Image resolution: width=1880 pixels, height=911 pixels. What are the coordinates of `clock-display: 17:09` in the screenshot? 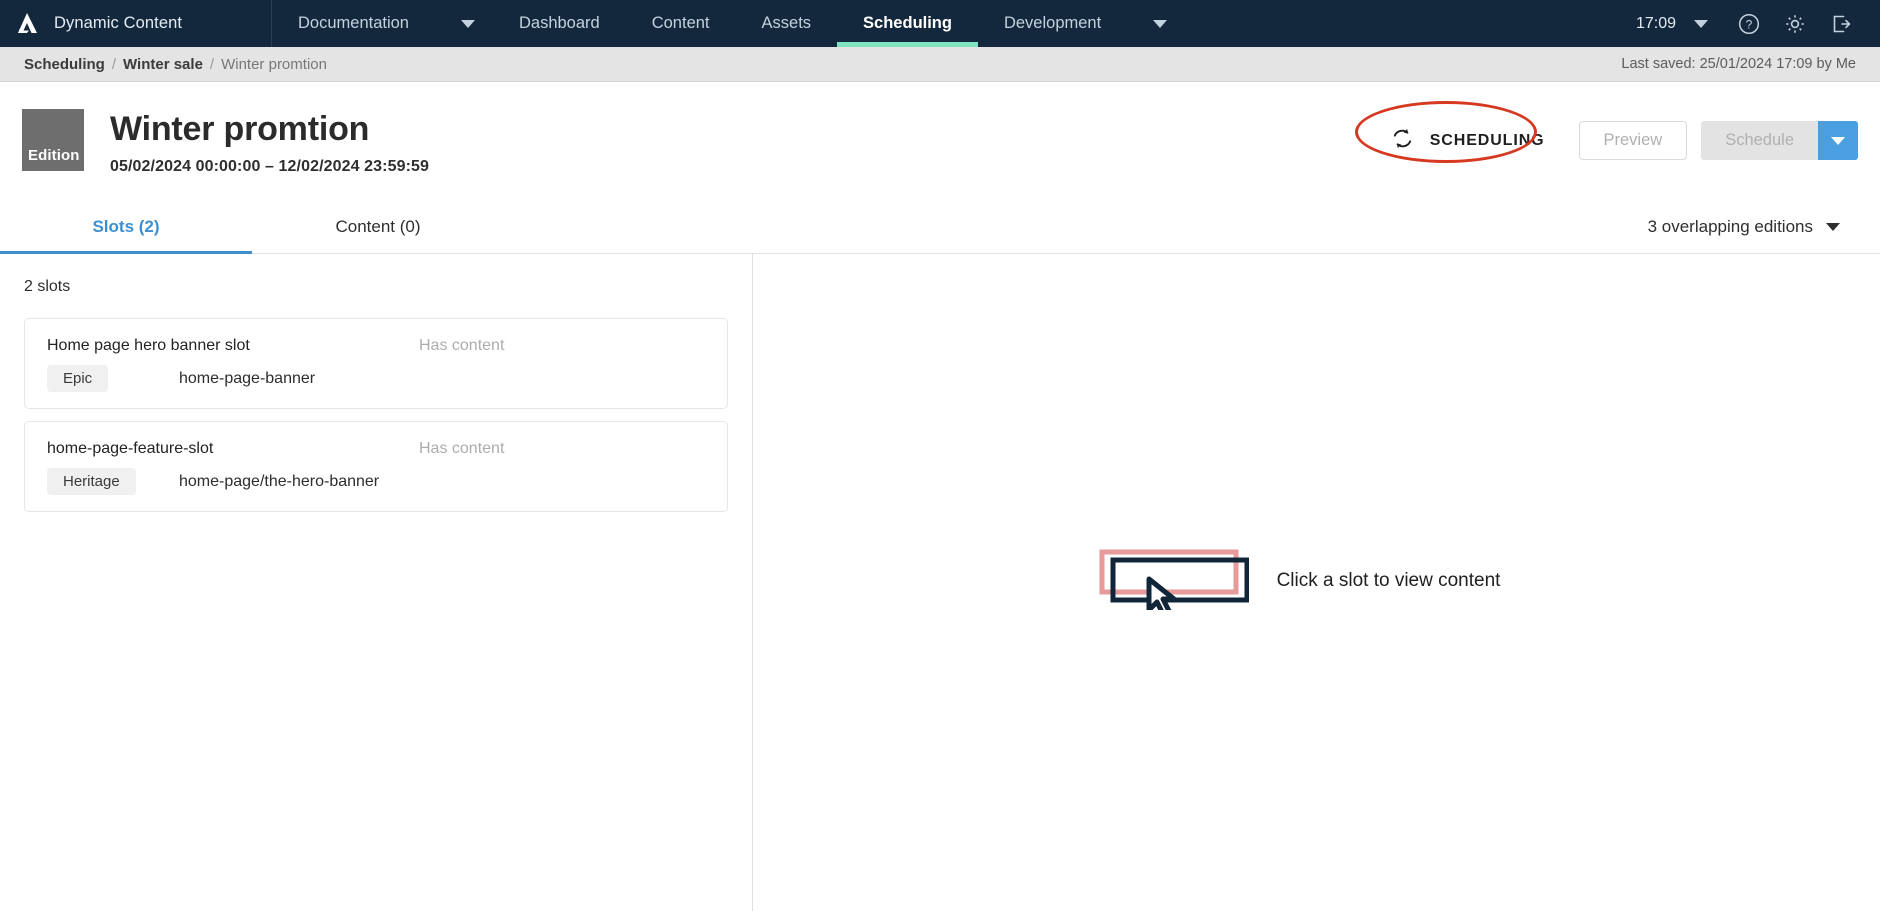 It's located at (1655, 23).